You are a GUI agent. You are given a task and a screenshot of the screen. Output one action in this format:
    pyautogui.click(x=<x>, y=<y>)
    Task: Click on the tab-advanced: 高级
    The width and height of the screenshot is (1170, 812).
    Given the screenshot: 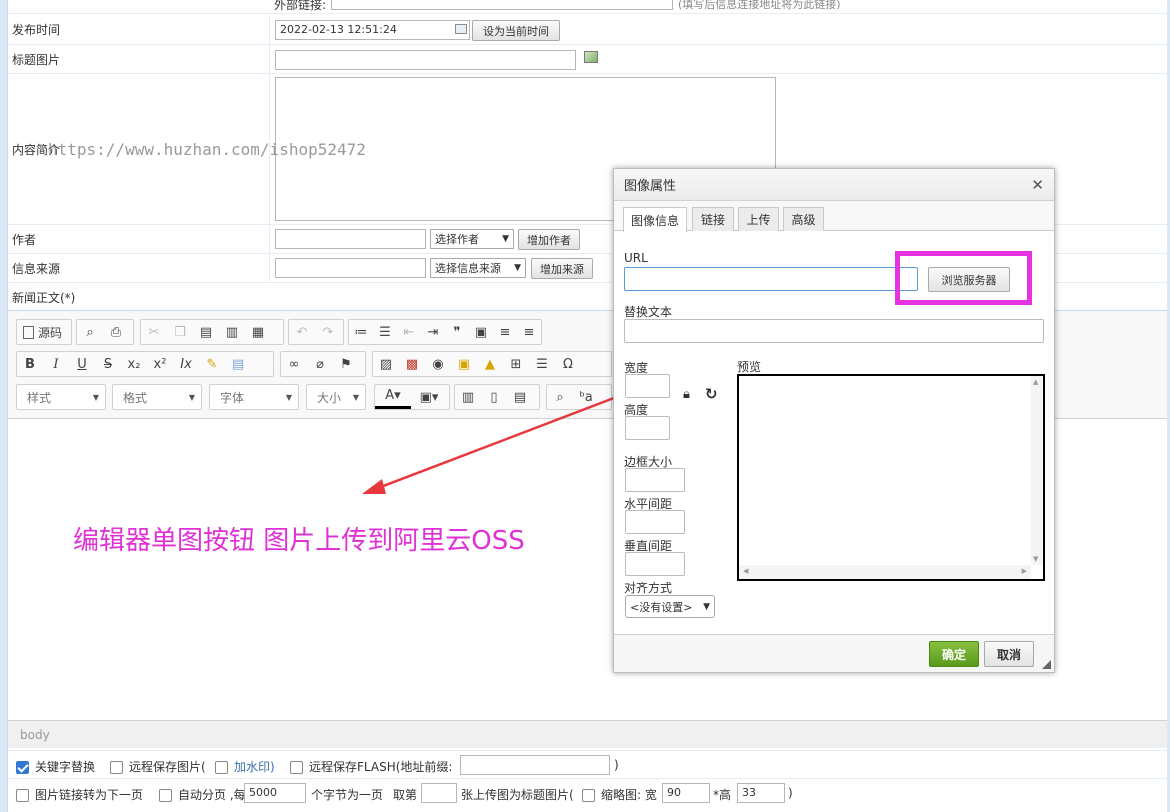 What is the action you would take?
    pyautogui.click(x=803, y=219)
    